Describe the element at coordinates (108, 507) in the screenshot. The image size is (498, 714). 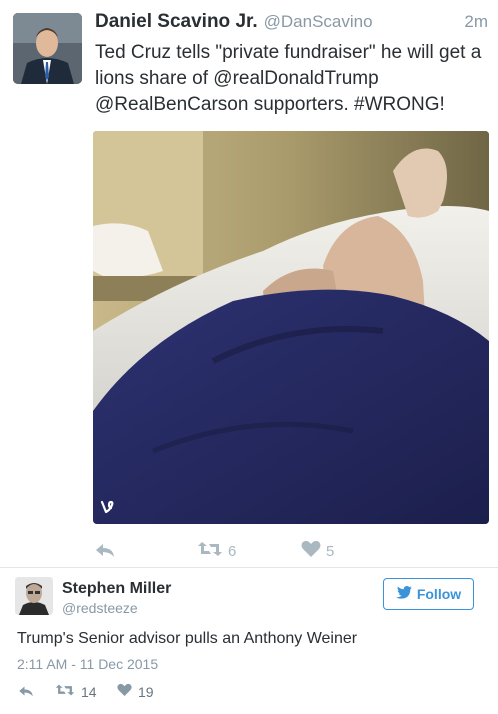
I see `vine-icon` at that location.